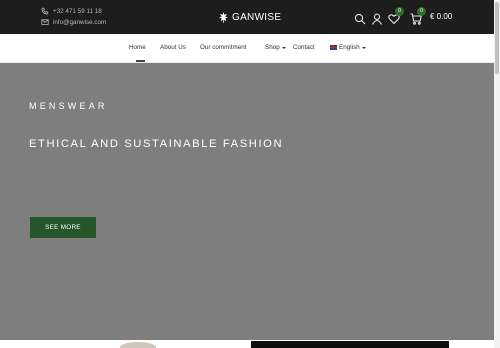 This screenshot has height=348, width=500. Describe the element at coordinates (497, 38) in the screenshot. I see `scrollbar-thumb` at that location.